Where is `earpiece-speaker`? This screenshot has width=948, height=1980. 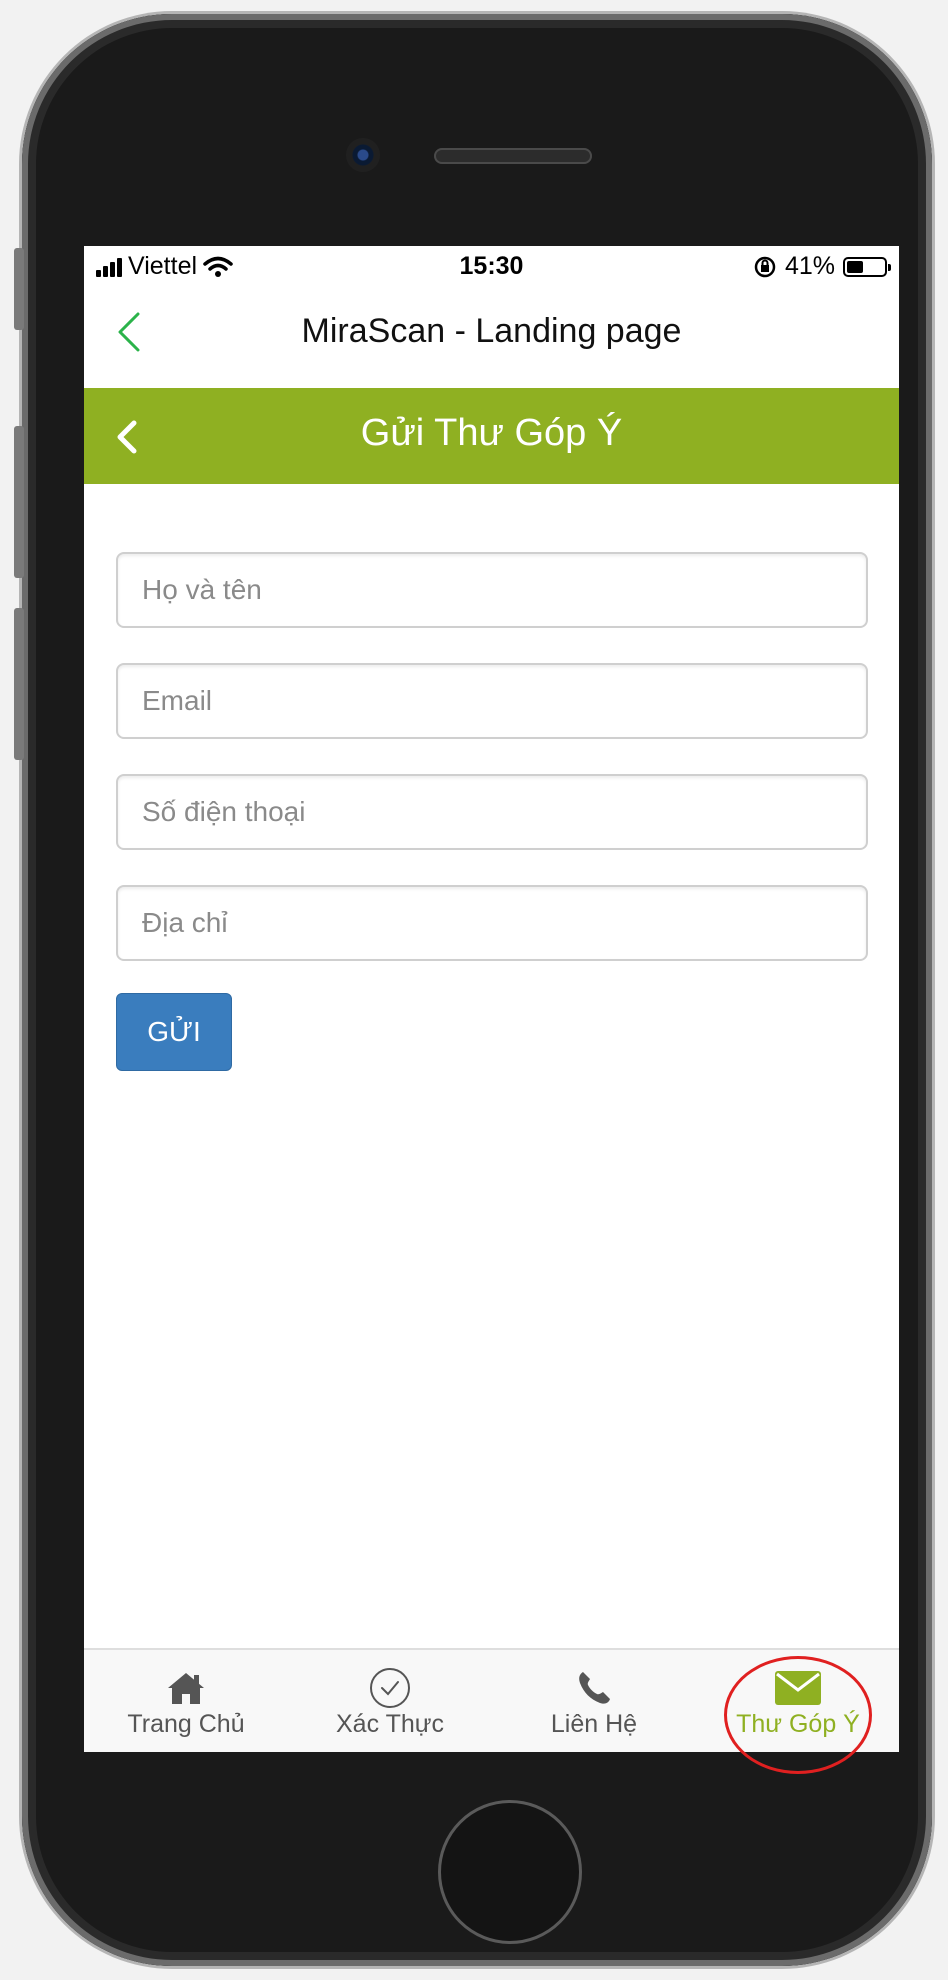 earpiece-speaker is located at coordinates (513, 156).